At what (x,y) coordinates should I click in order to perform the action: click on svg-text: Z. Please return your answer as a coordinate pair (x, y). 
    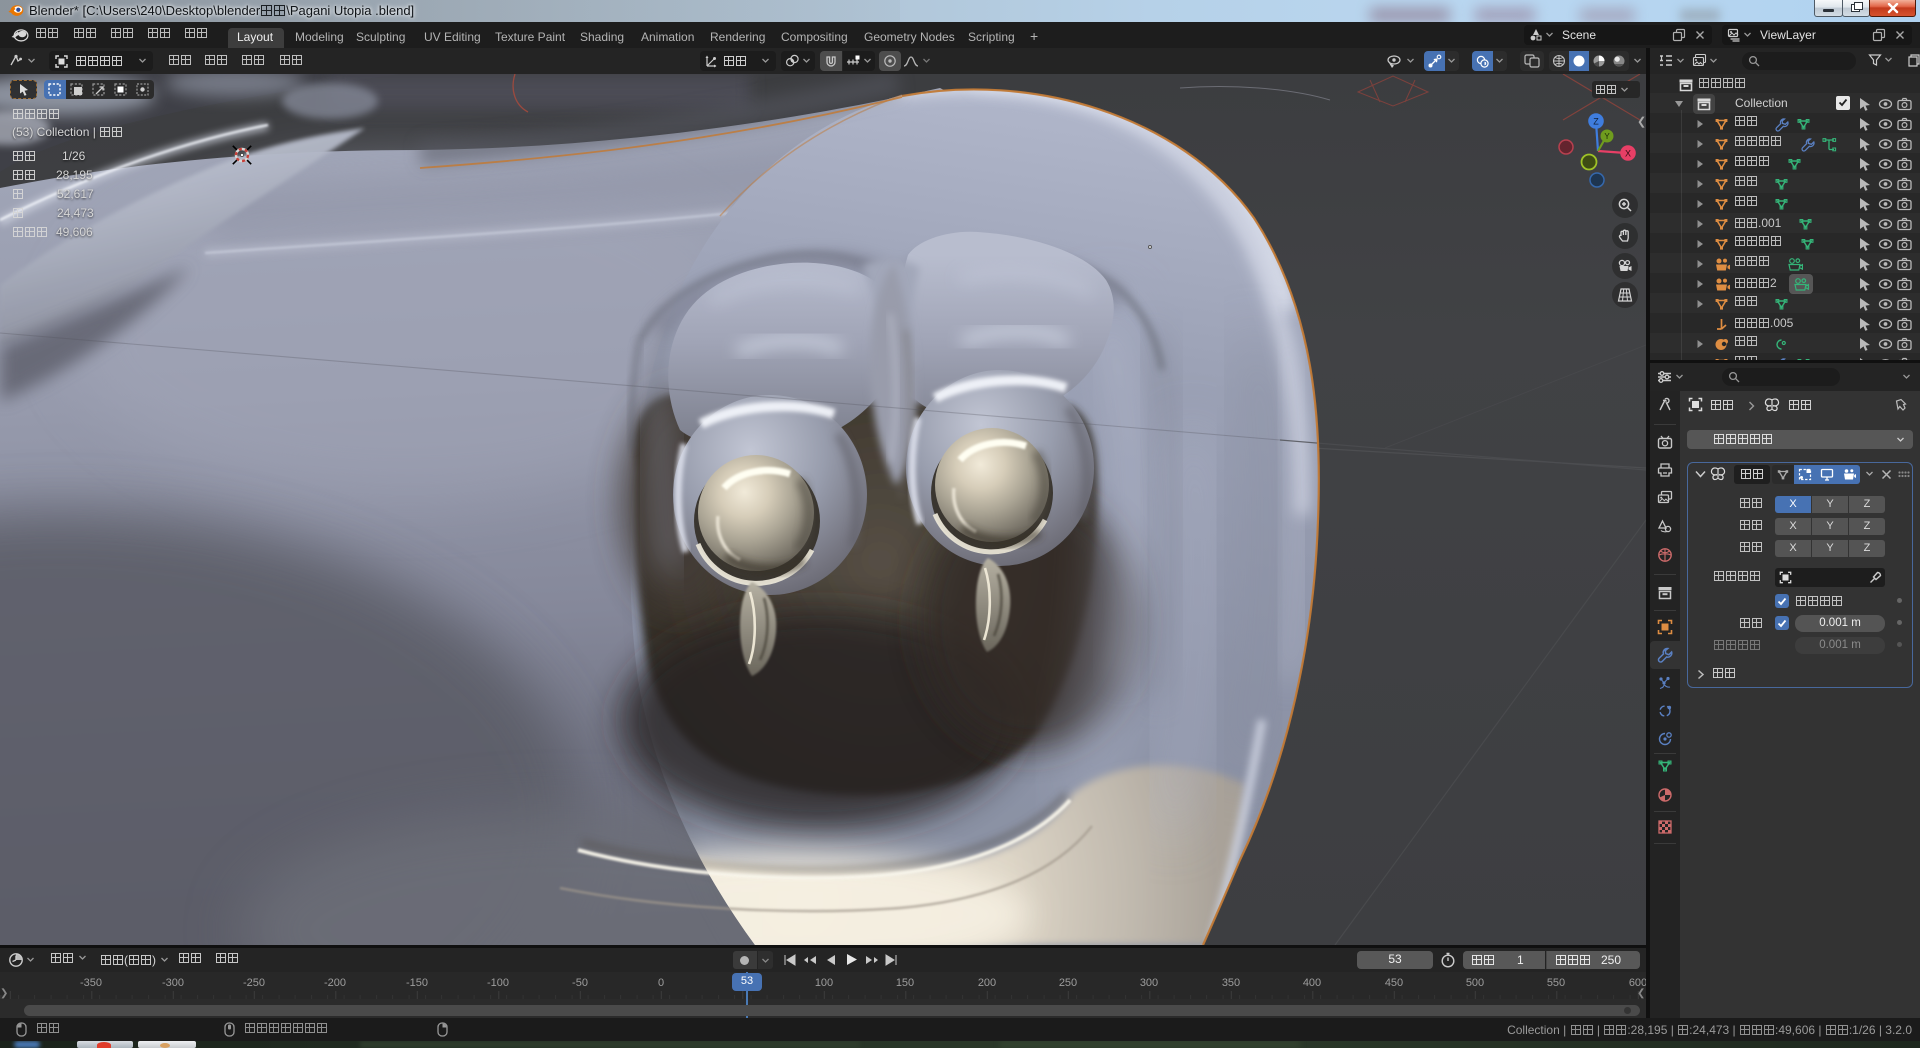
    Looking at the image, I should click on (1596, 122).